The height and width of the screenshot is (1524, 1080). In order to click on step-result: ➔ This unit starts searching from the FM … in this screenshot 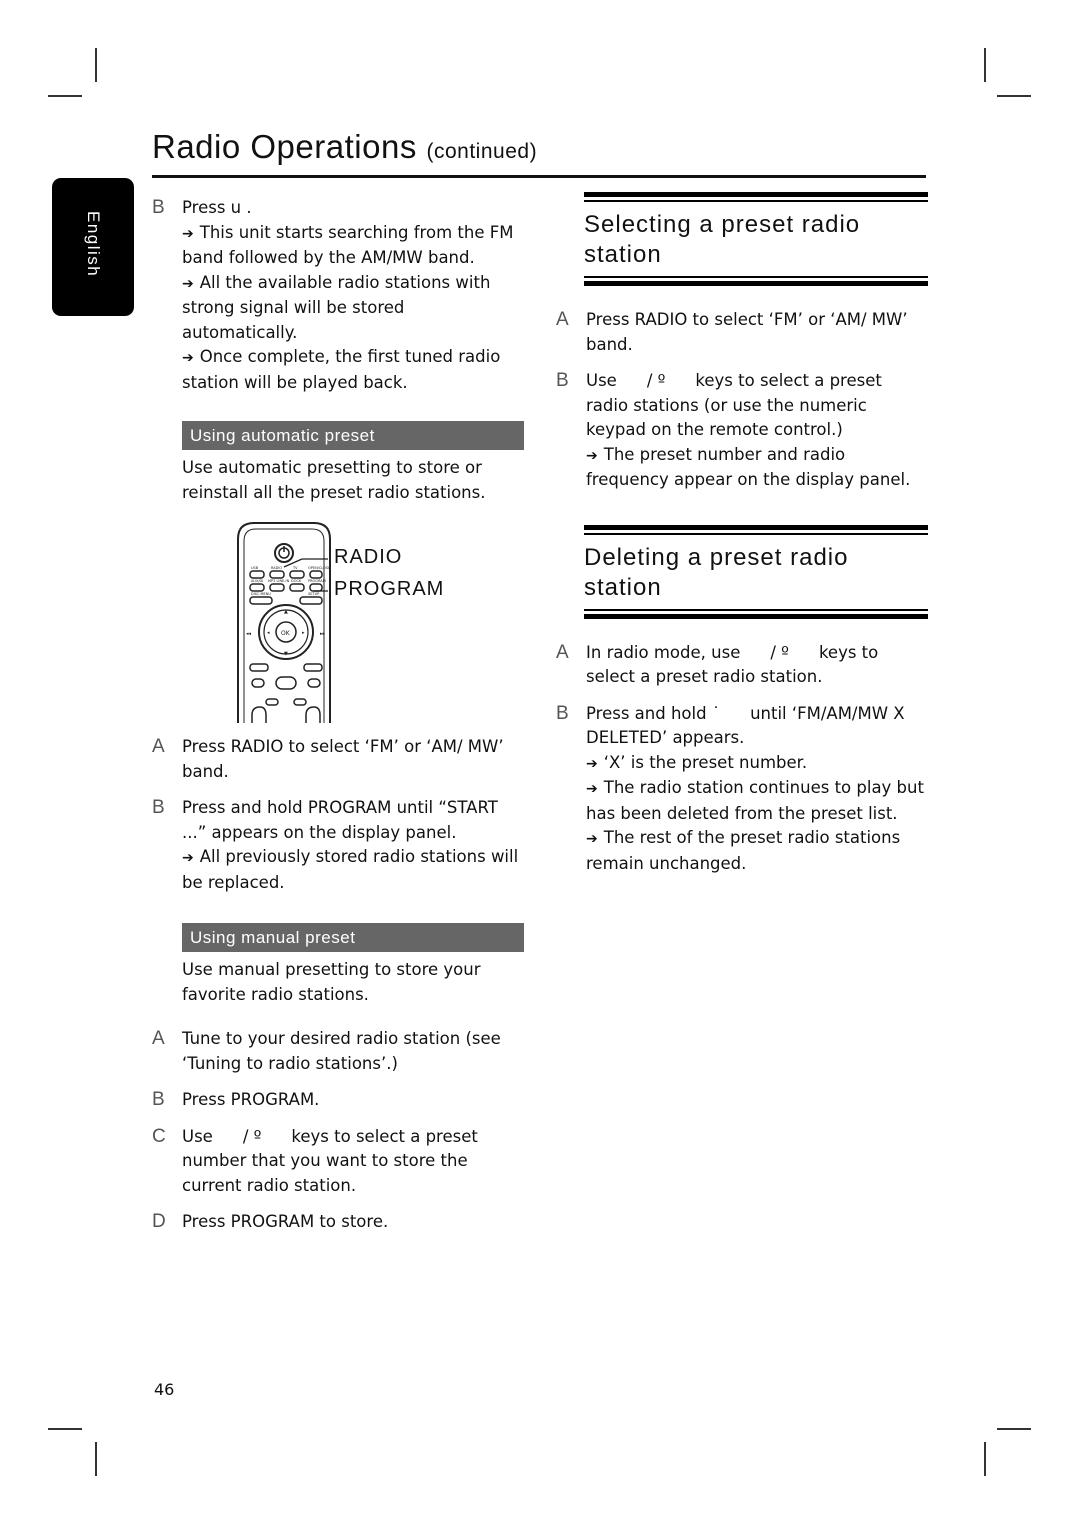, I will do `click(348, 245)`.